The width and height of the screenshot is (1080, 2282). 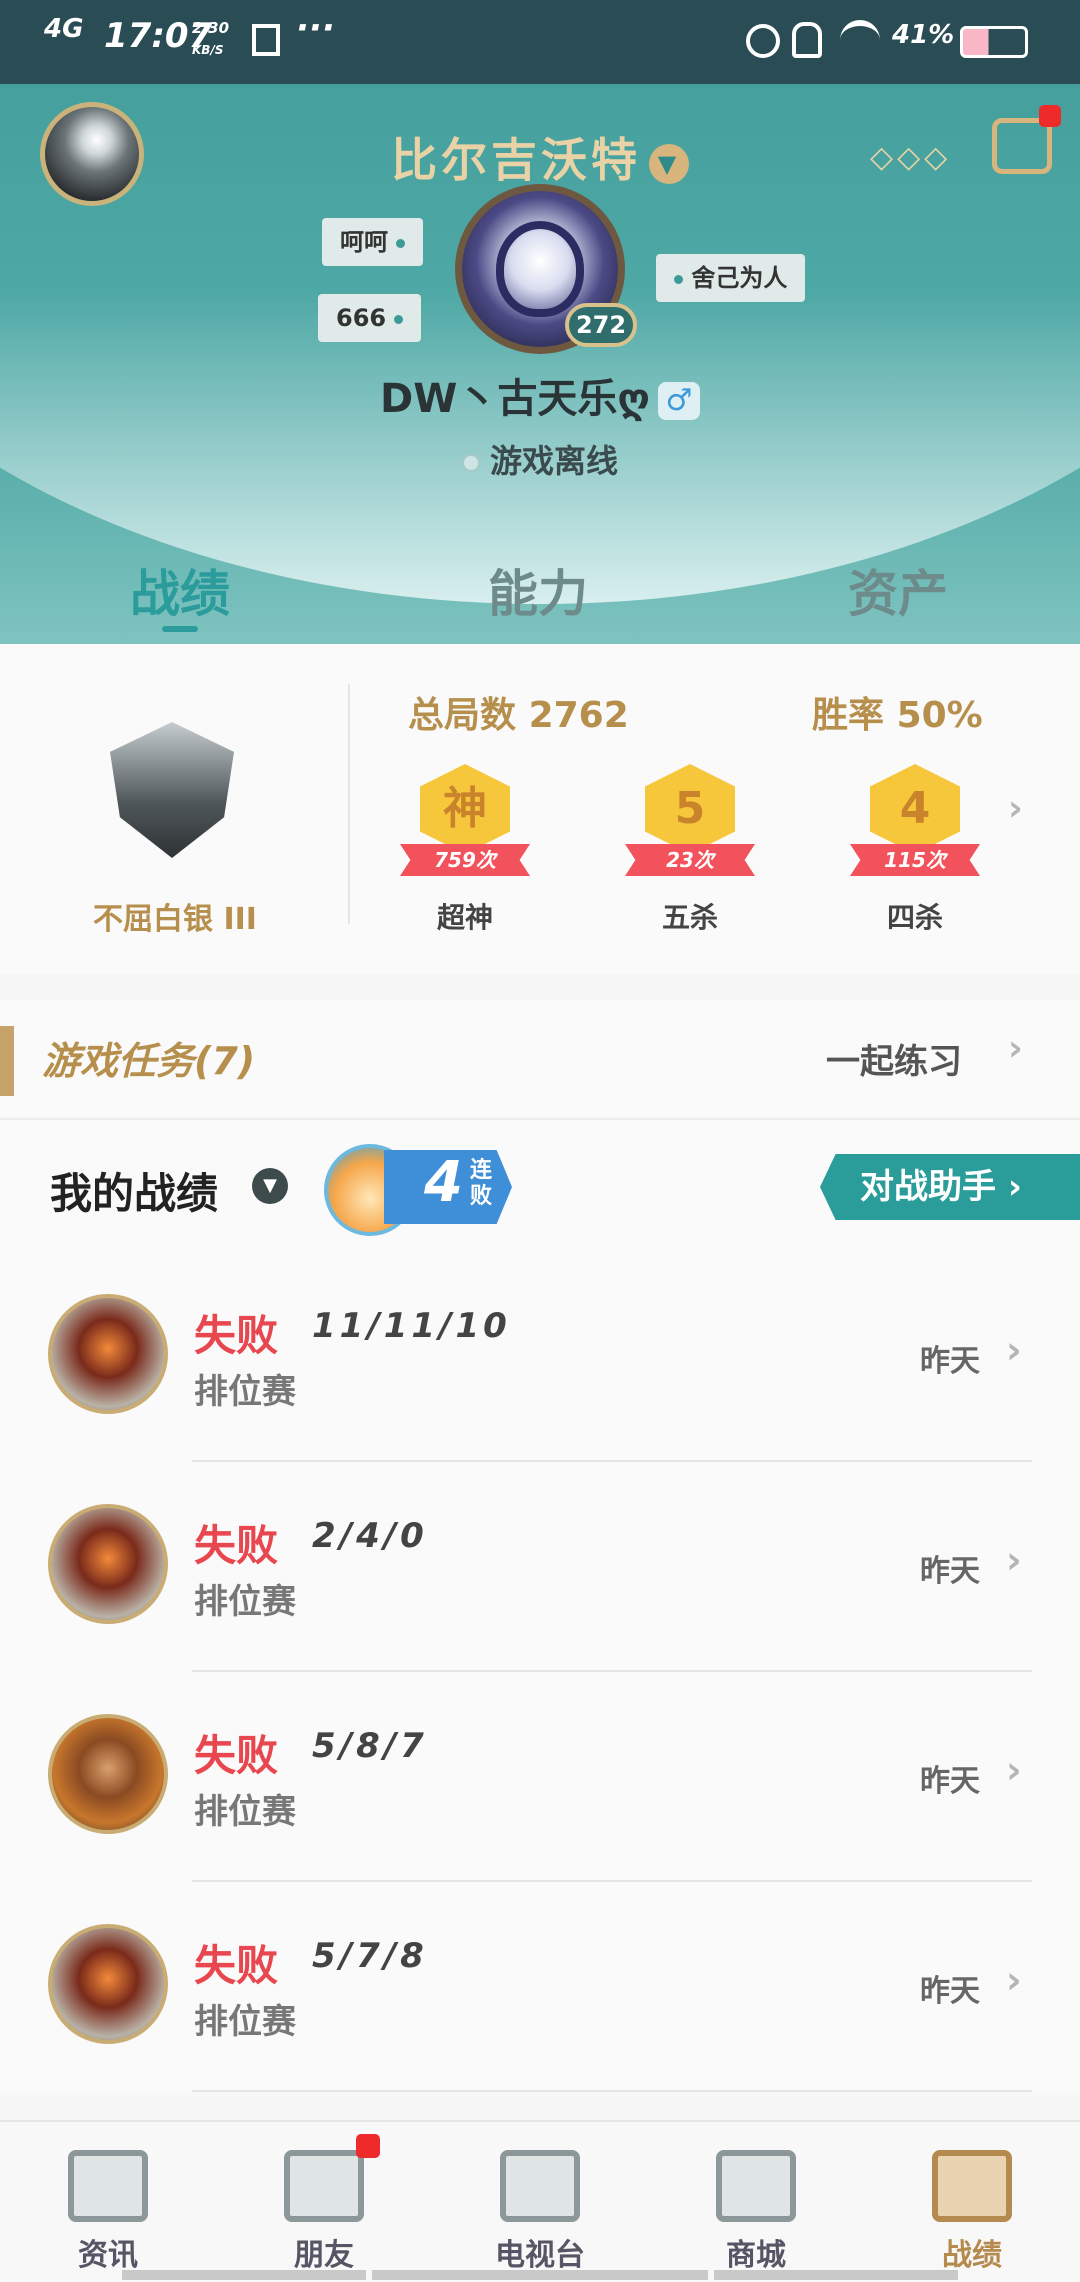 What do you see at coordinates (910, 157) in the screenshot?
I see `more-options-icon: ◇◇◇` at bounding box center [910, 157].